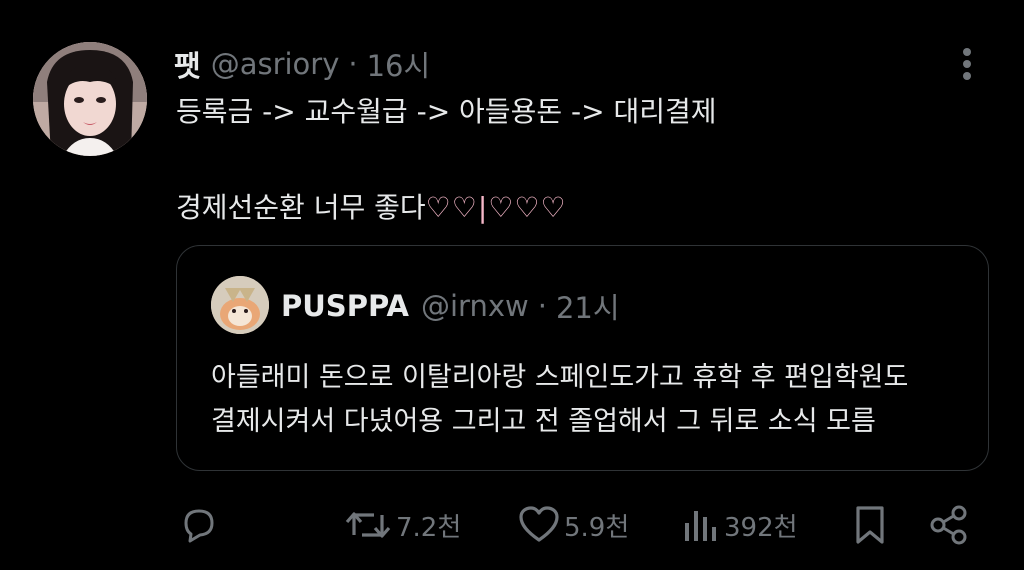  What do you see at coordinates (187, 64) in the screenshot?
I see `author-display-name: 팻` at bounding box center [187, 64].